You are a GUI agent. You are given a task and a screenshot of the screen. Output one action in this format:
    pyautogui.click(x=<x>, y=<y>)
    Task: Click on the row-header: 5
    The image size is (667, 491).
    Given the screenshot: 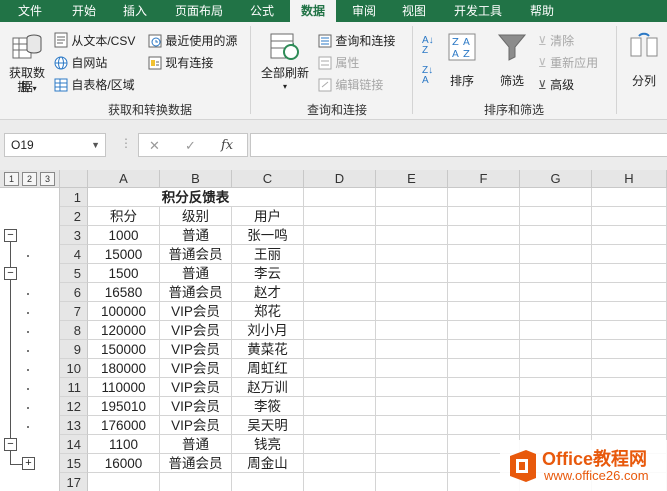 What is the action you would take?
    pyautogui.click(x=74, y=273)
    